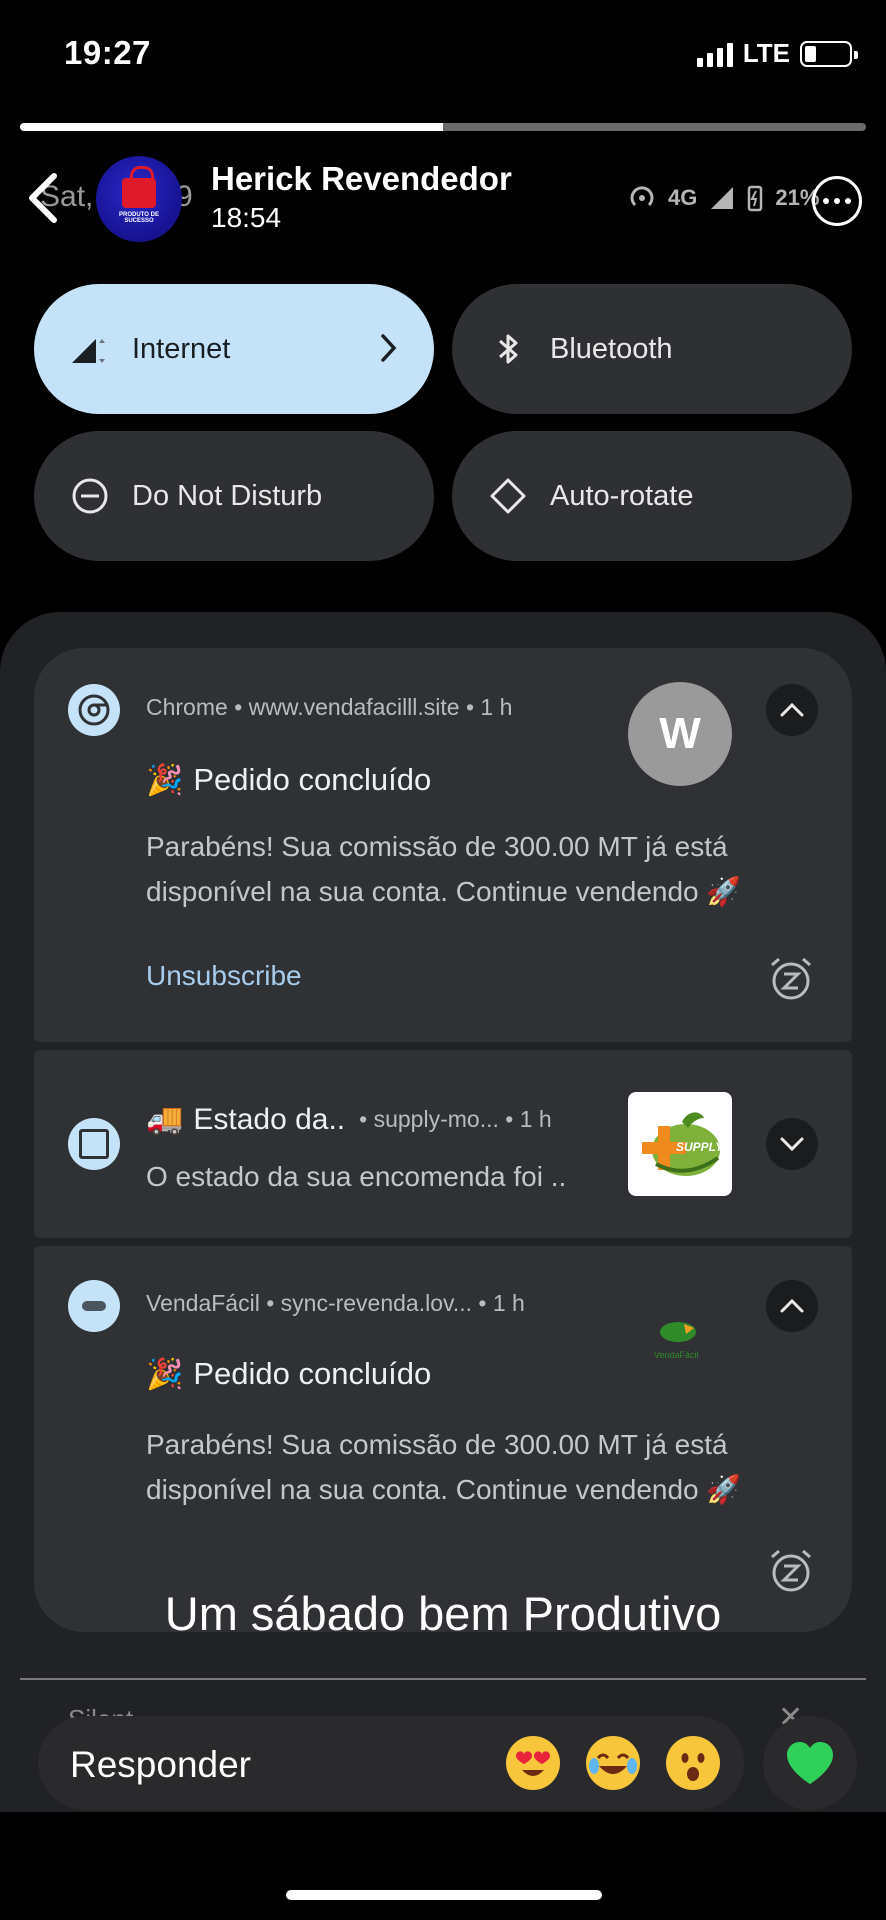 Image resolution: width=886 pixels, height=1920 pixels. I want to click on avatar-text: PRODUTO DE SUCESSO, so click(139, 218).